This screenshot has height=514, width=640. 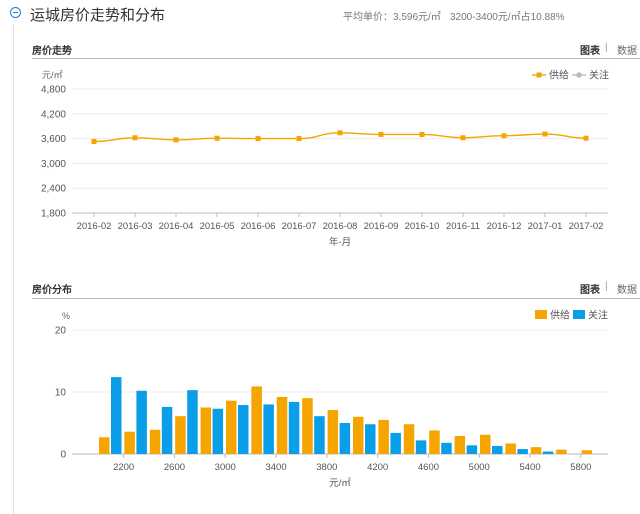 I want to click on legend-attention-swatch, so click(x=579, y=314).